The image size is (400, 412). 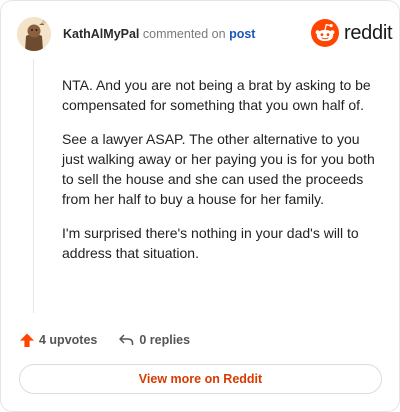 I want to click on thread-line, so click(x=33, y=186).